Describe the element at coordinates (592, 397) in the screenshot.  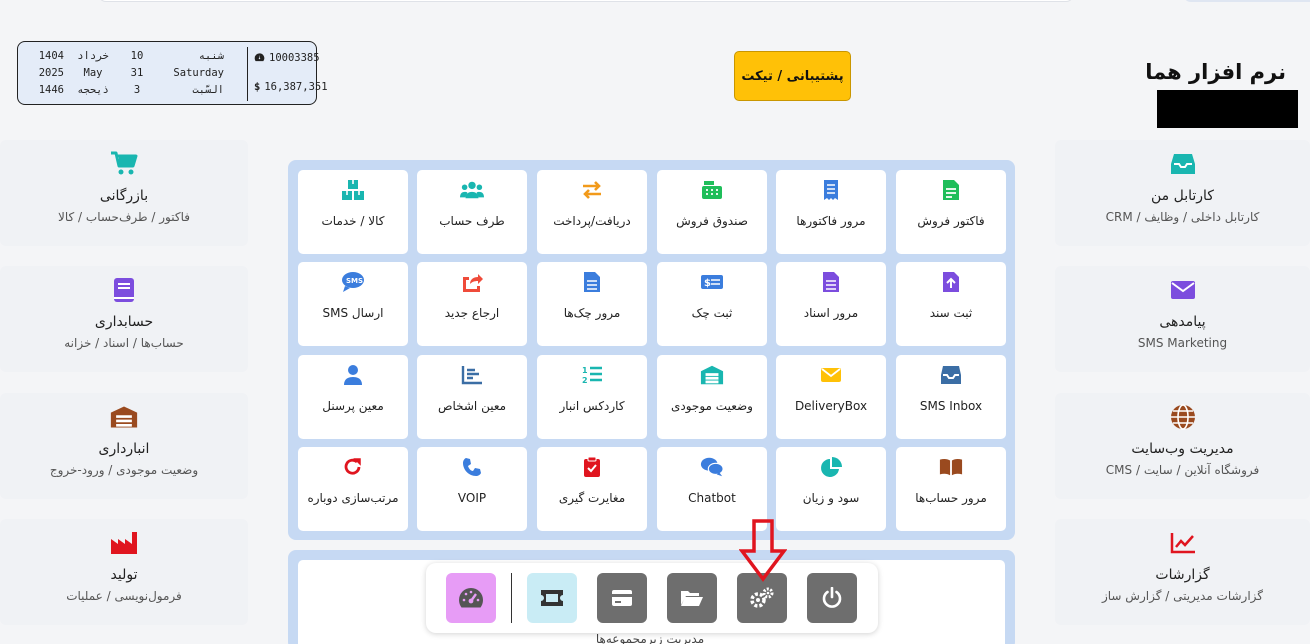
I see `tile-warehouse-kardex: 12 کاردکس انبار` at that location.